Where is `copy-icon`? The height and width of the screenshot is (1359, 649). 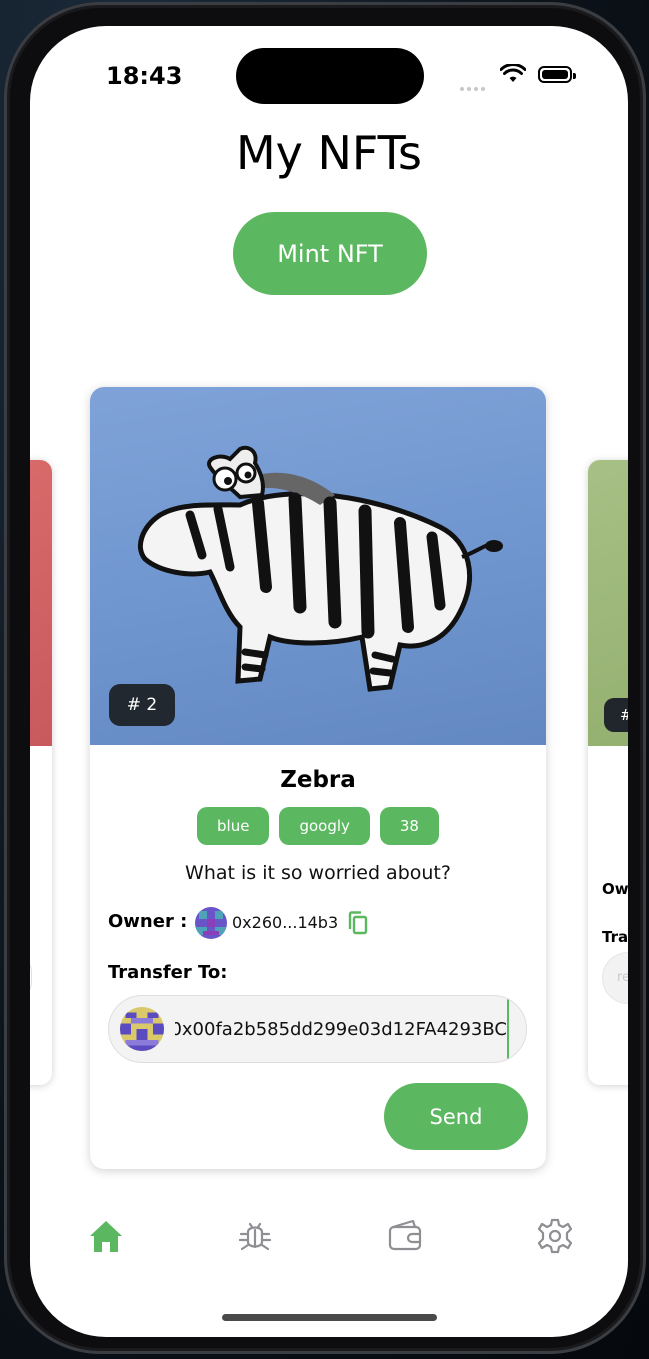
copy-icon is located at coordinates (358, 923).